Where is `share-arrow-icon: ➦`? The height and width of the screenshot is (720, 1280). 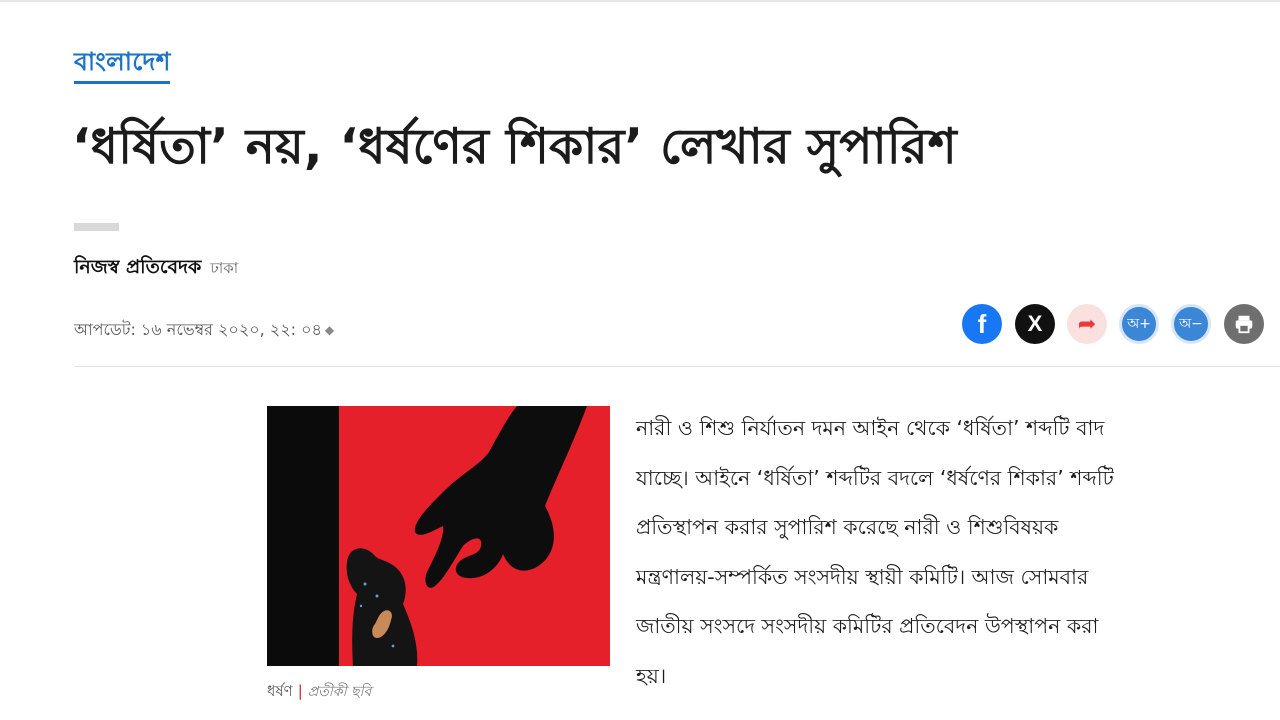 share-arrow-icon: ➦ is located at coordinates (1087, 324).